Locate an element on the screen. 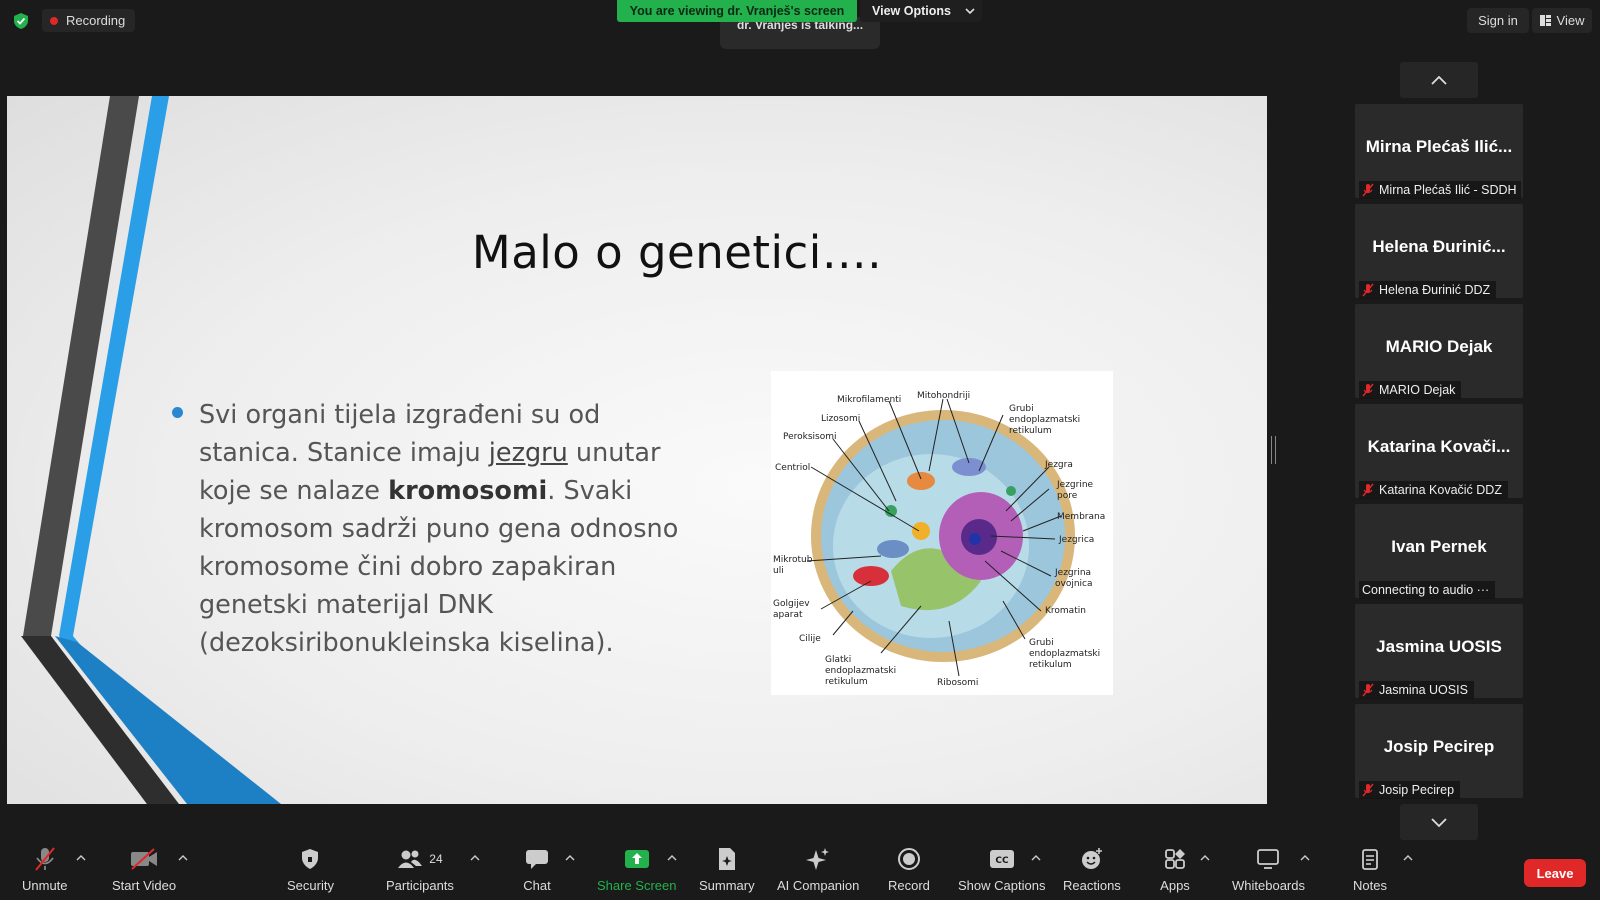 This screenshot has height=900, width=1600. share-screen-label: Share Screen is located at coordinates (637, 885).